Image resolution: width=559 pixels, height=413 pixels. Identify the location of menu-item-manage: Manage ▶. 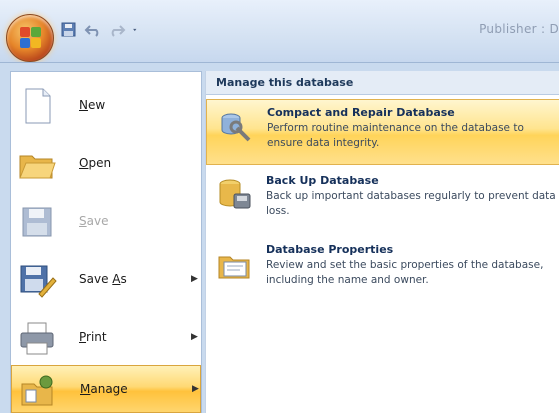
(106, 389).